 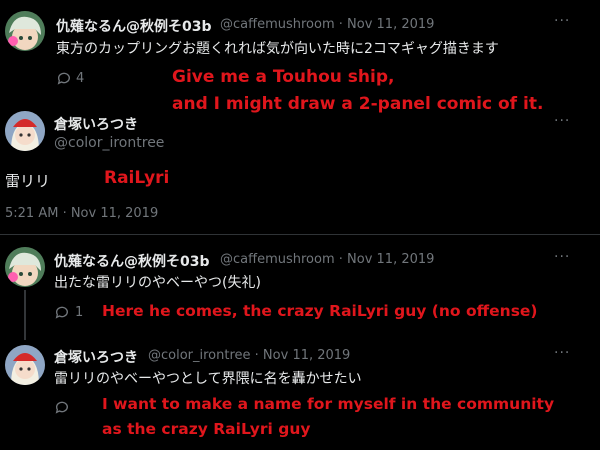 I want to click on reply-count: 1, so click(x=79, y=312).